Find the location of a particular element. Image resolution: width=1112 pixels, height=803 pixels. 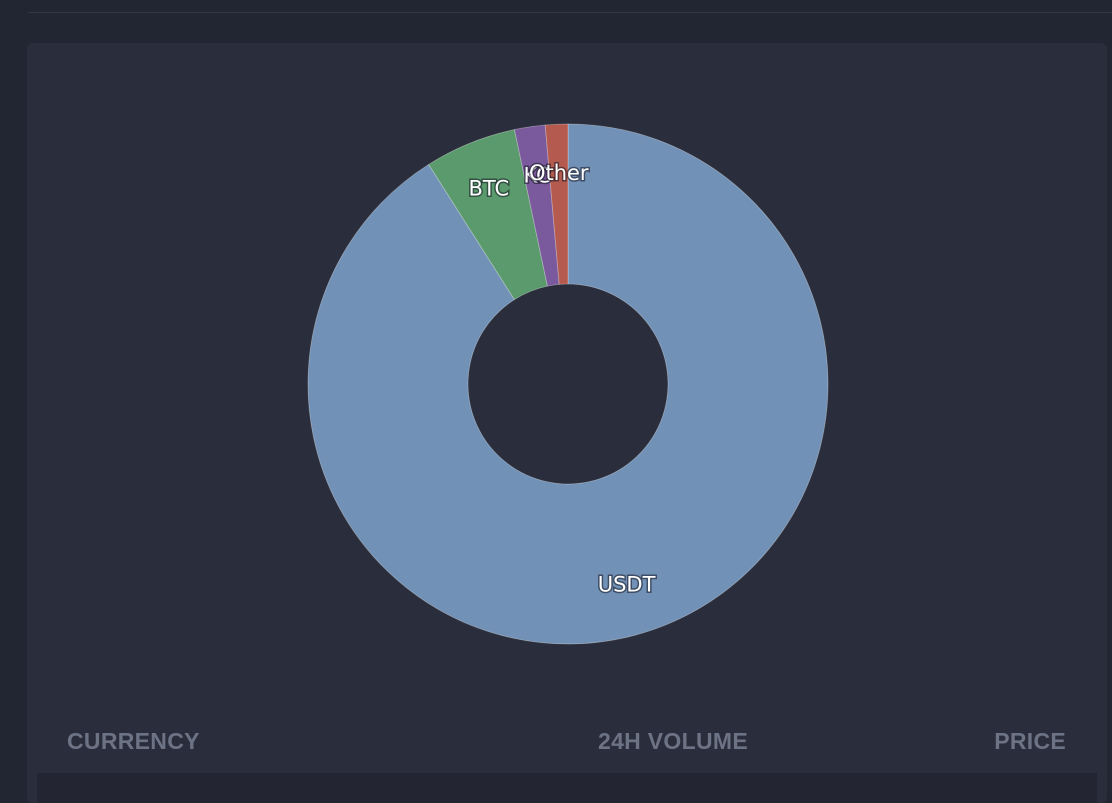

table-row is located at coordinates (567, 788).